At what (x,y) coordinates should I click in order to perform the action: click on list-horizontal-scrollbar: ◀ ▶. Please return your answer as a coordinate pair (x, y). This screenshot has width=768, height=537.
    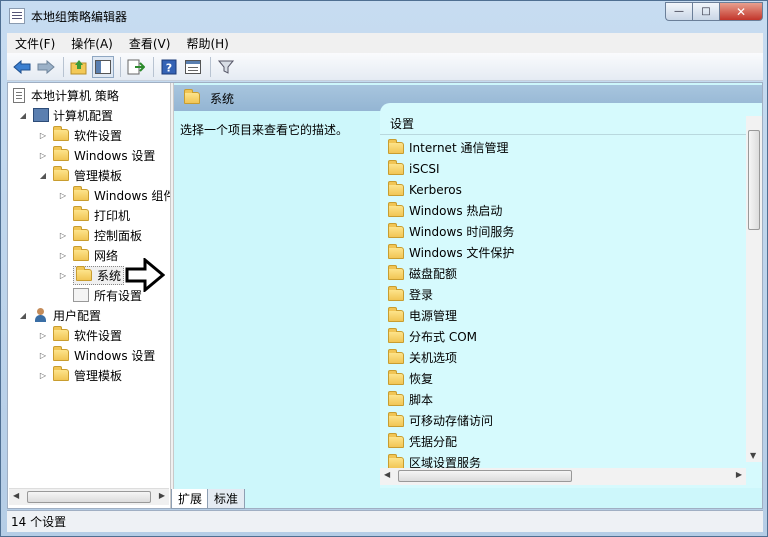
    Looking at the image, I should click on (563, 476).